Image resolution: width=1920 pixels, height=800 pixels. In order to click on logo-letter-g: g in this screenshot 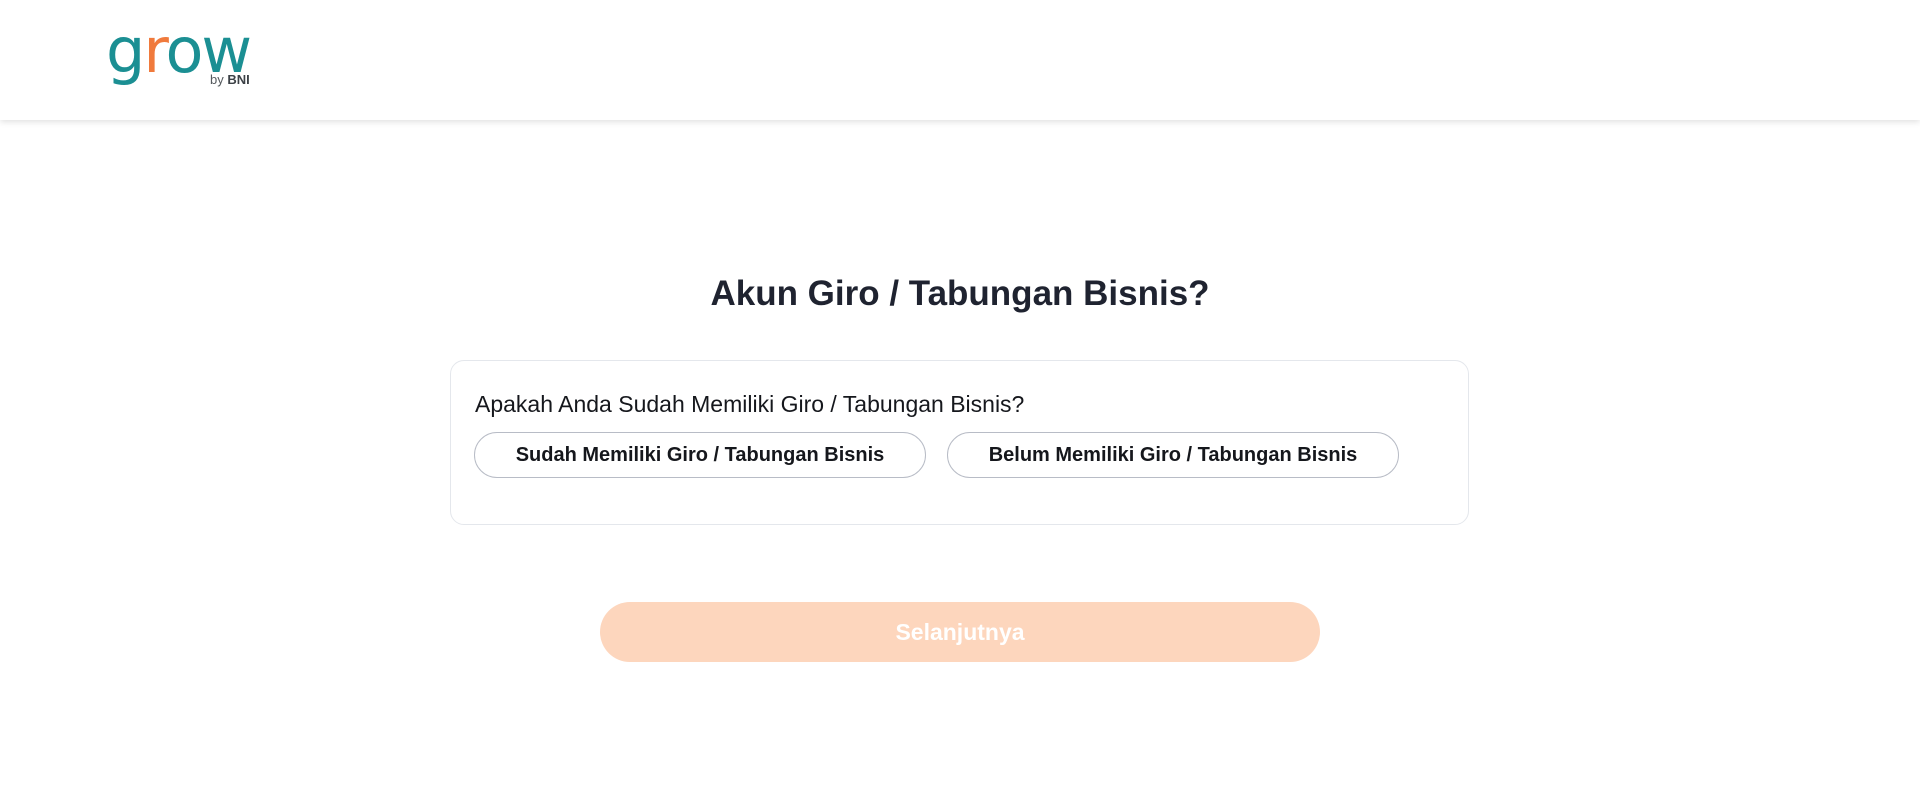, I will do `click(125, 50)`.